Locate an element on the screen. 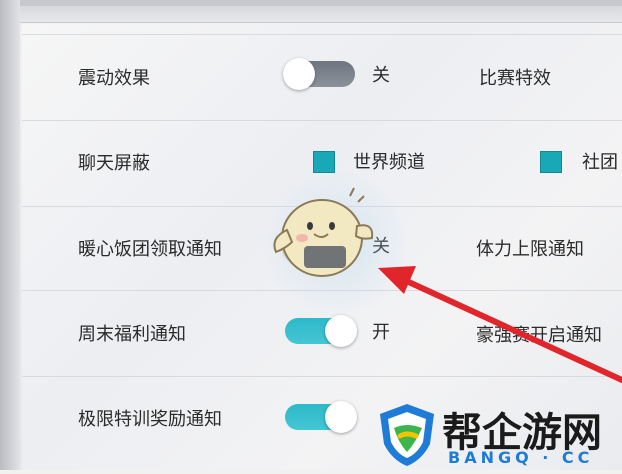  bangq-shield-logo-icon is located at coordinates (407, 435).